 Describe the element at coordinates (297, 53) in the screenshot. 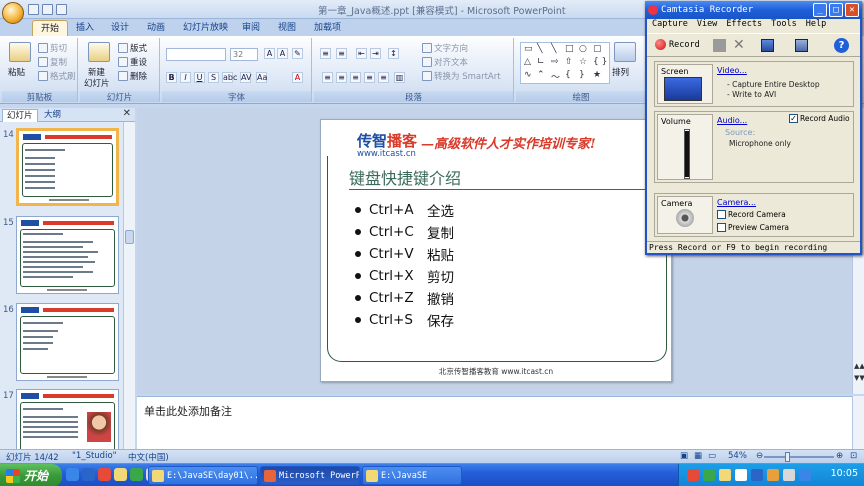

I see `clear-format-button: ✎` at that location.